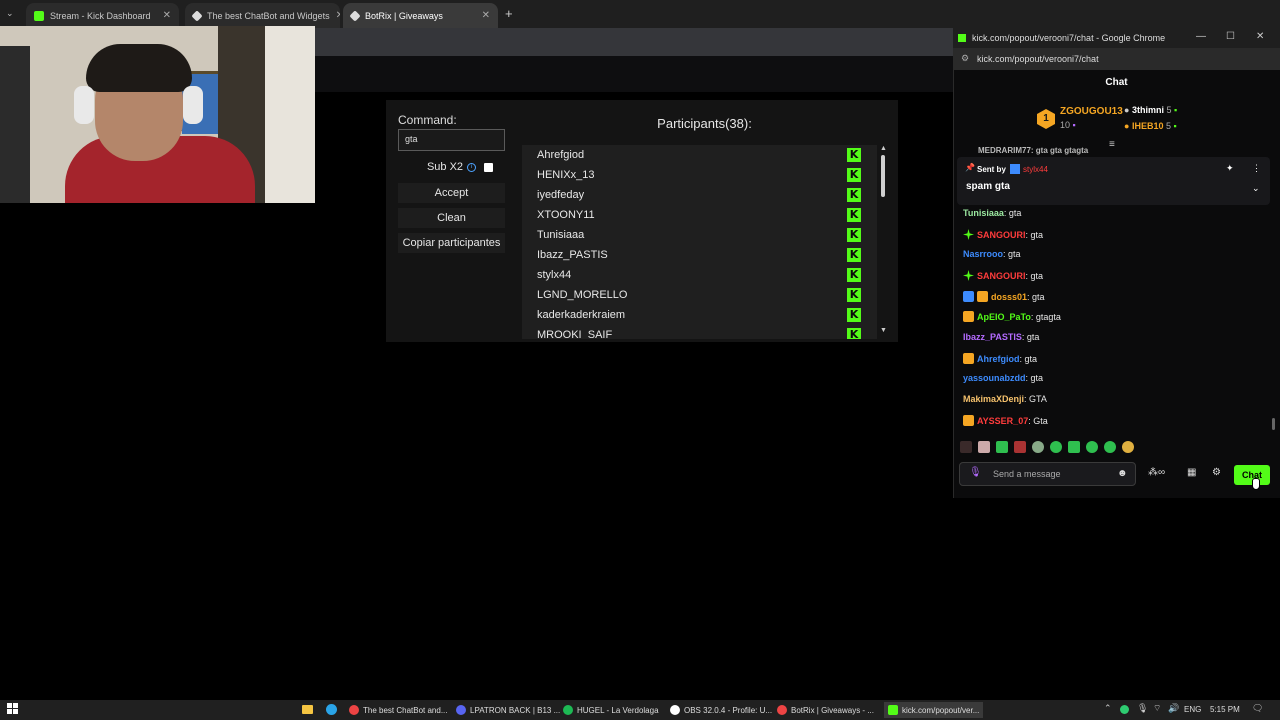 This screenshot has width=1280, height=720. What do you see at coordinates (992, 254) in the screenshot?
I see `chat-message: Nasrrooo: gta` at bounding box center [992, 254].